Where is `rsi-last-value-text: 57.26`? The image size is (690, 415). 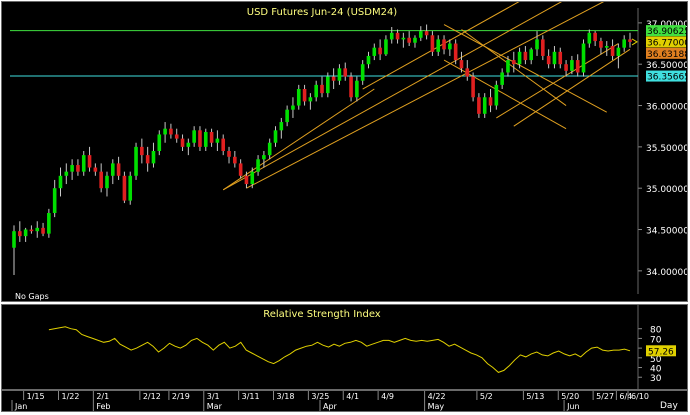
rsi-last-value-text: 57.26 is located at coordinates (661, 352).